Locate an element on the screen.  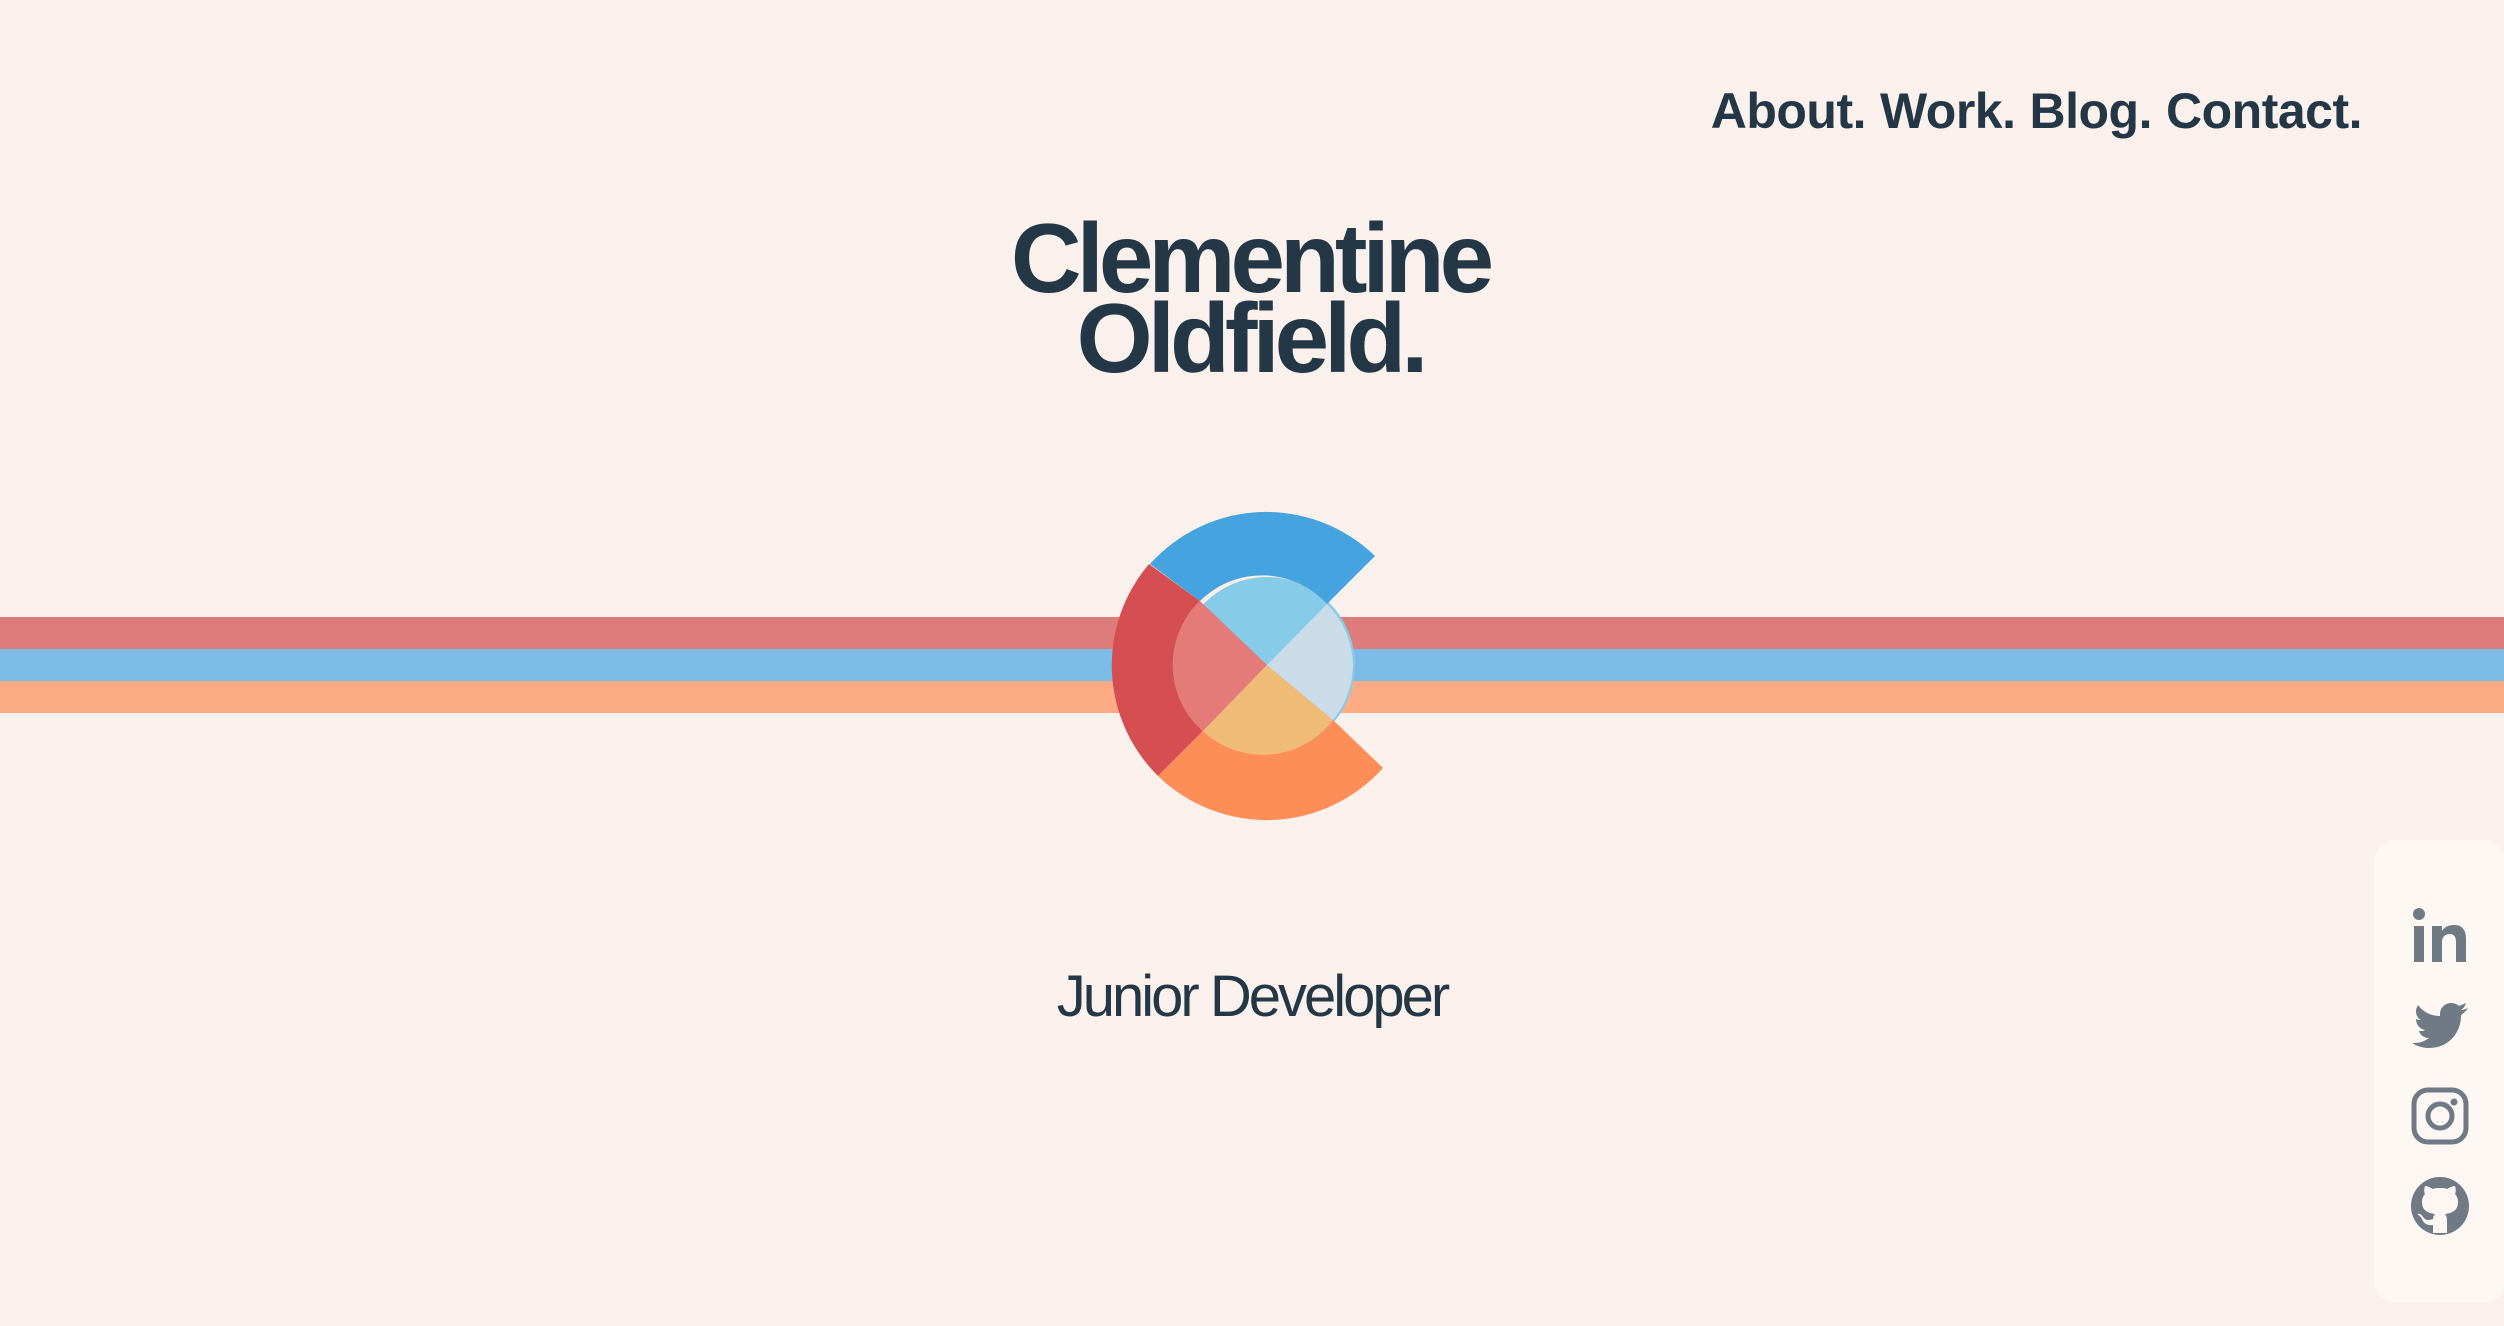
nav-contact-link: Contact. is located at coordinates (2264, 111).